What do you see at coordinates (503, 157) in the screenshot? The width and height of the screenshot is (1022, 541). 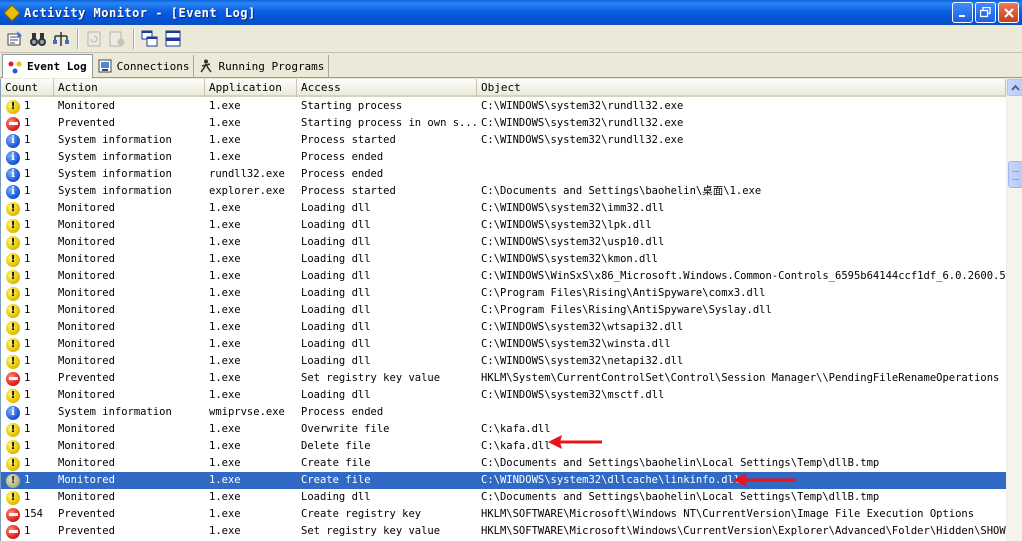 I see `table-row: i 1 System information 1.exe Process ended` at bounding box center [503, 157].